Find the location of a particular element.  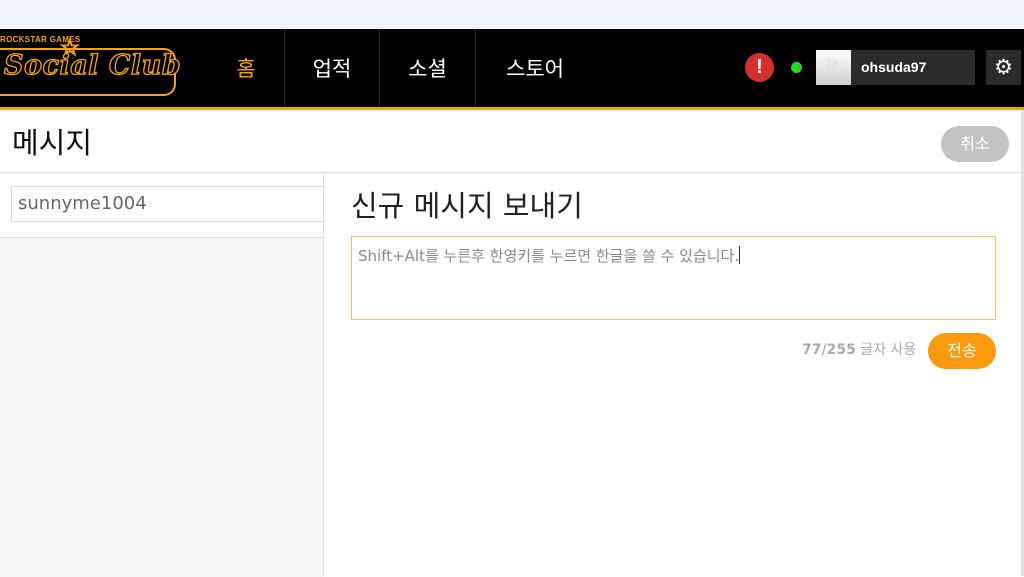

cancel-button: 취소 is located at coordinates (975, 144).